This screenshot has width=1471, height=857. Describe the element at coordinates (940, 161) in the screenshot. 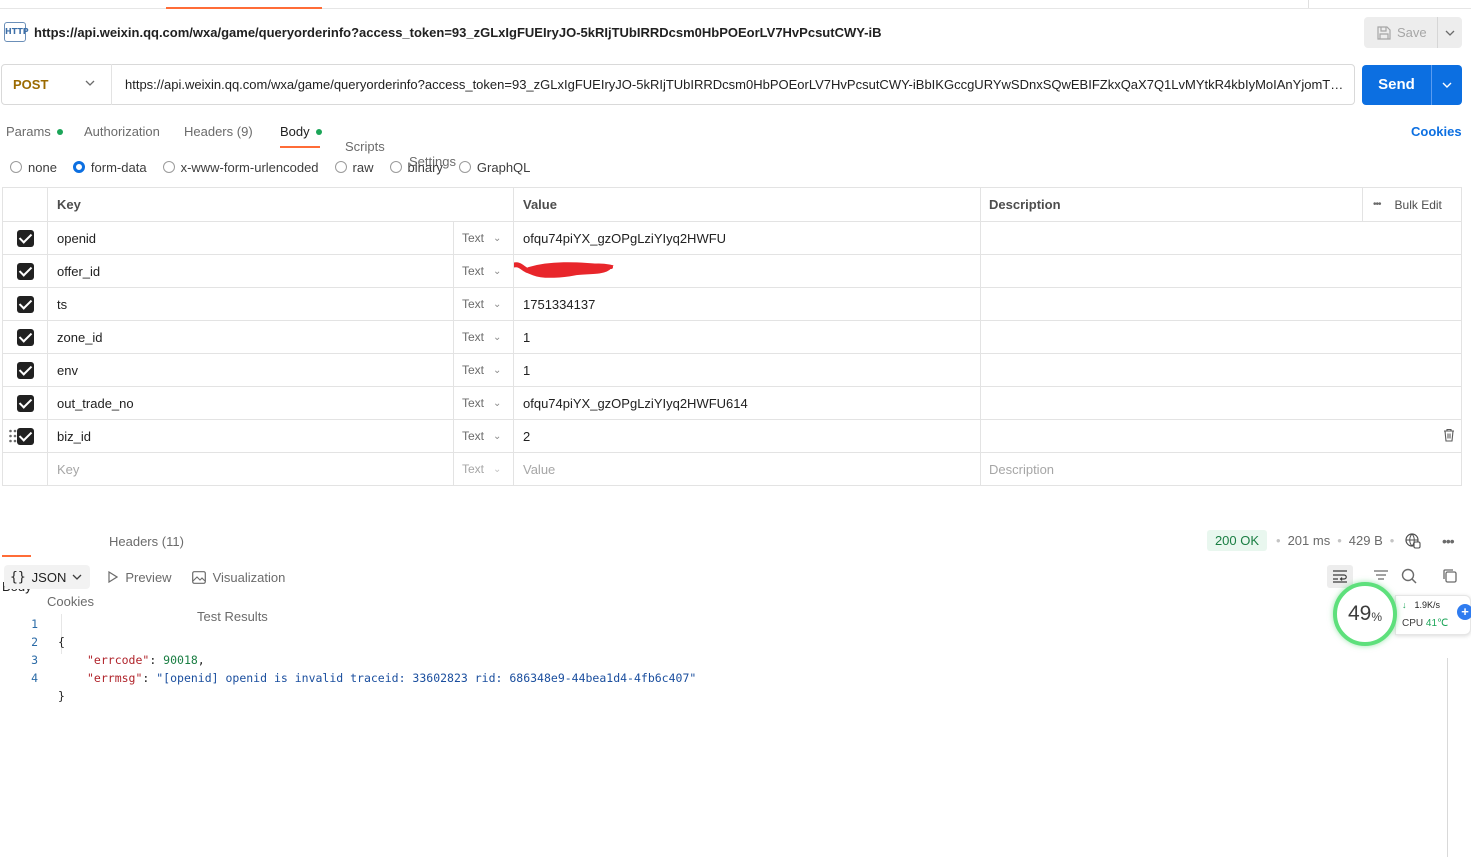

I see `tab-settings: Settings` at that location.